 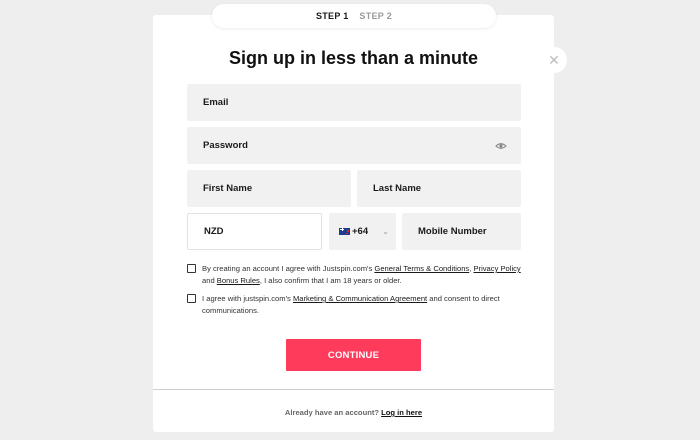 I want to click on terms-mid: and, so click(x=209, y=280).